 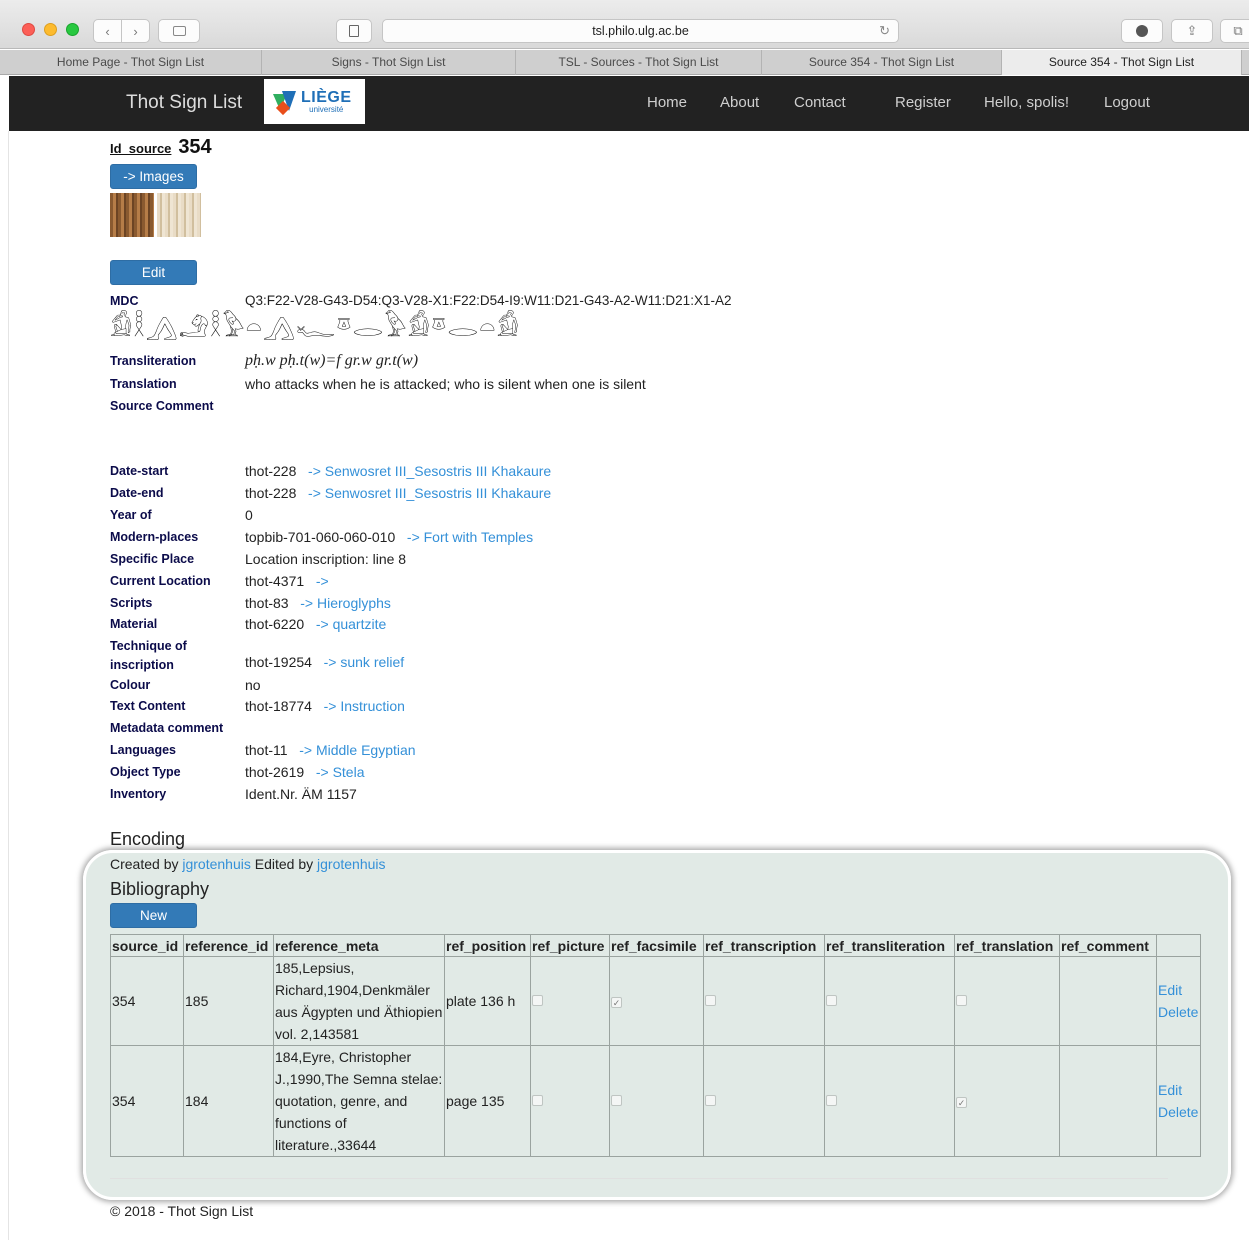 I want to click on source-facsimile-thumbnail, so click(x=179, y=215).